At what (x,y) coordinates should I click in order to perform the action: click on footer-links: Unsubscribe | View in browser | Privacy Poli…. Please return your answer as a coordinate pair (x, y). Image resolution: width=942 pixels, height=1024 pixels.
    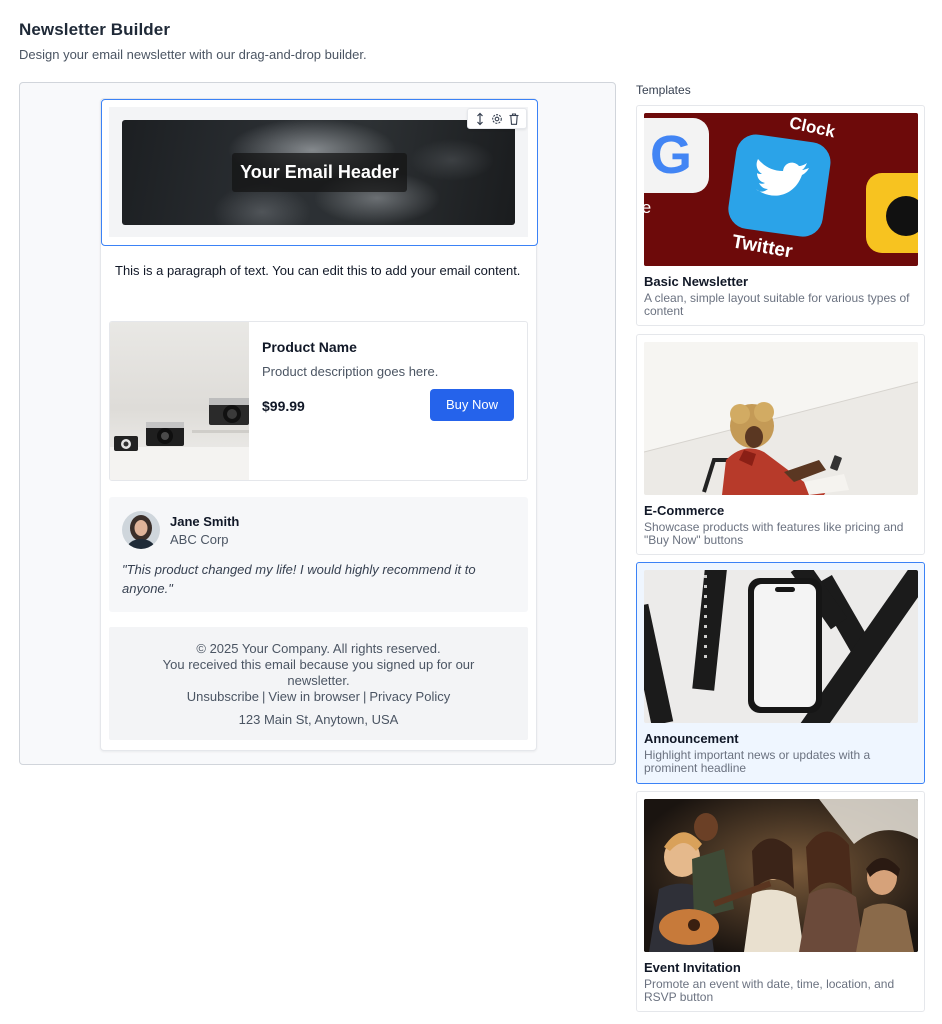
    Looking at the image, I should click on (318, 697).